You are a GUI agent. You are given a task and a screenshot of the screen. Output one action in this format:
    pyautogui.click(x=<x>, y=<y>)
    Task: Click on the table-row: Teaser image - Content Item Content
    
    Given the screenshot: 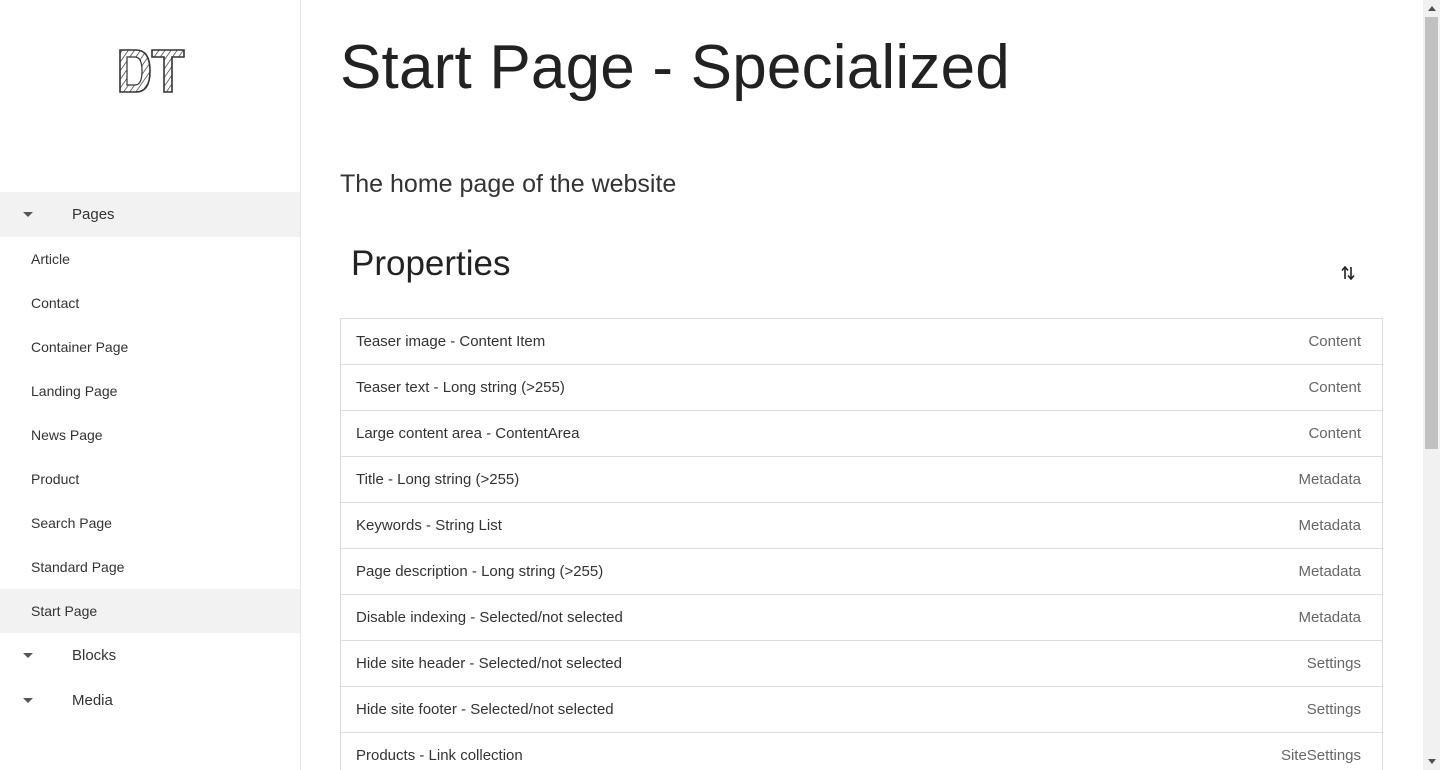 What is the action you would take?
    pyautogui.click(x=861, y=342)
    